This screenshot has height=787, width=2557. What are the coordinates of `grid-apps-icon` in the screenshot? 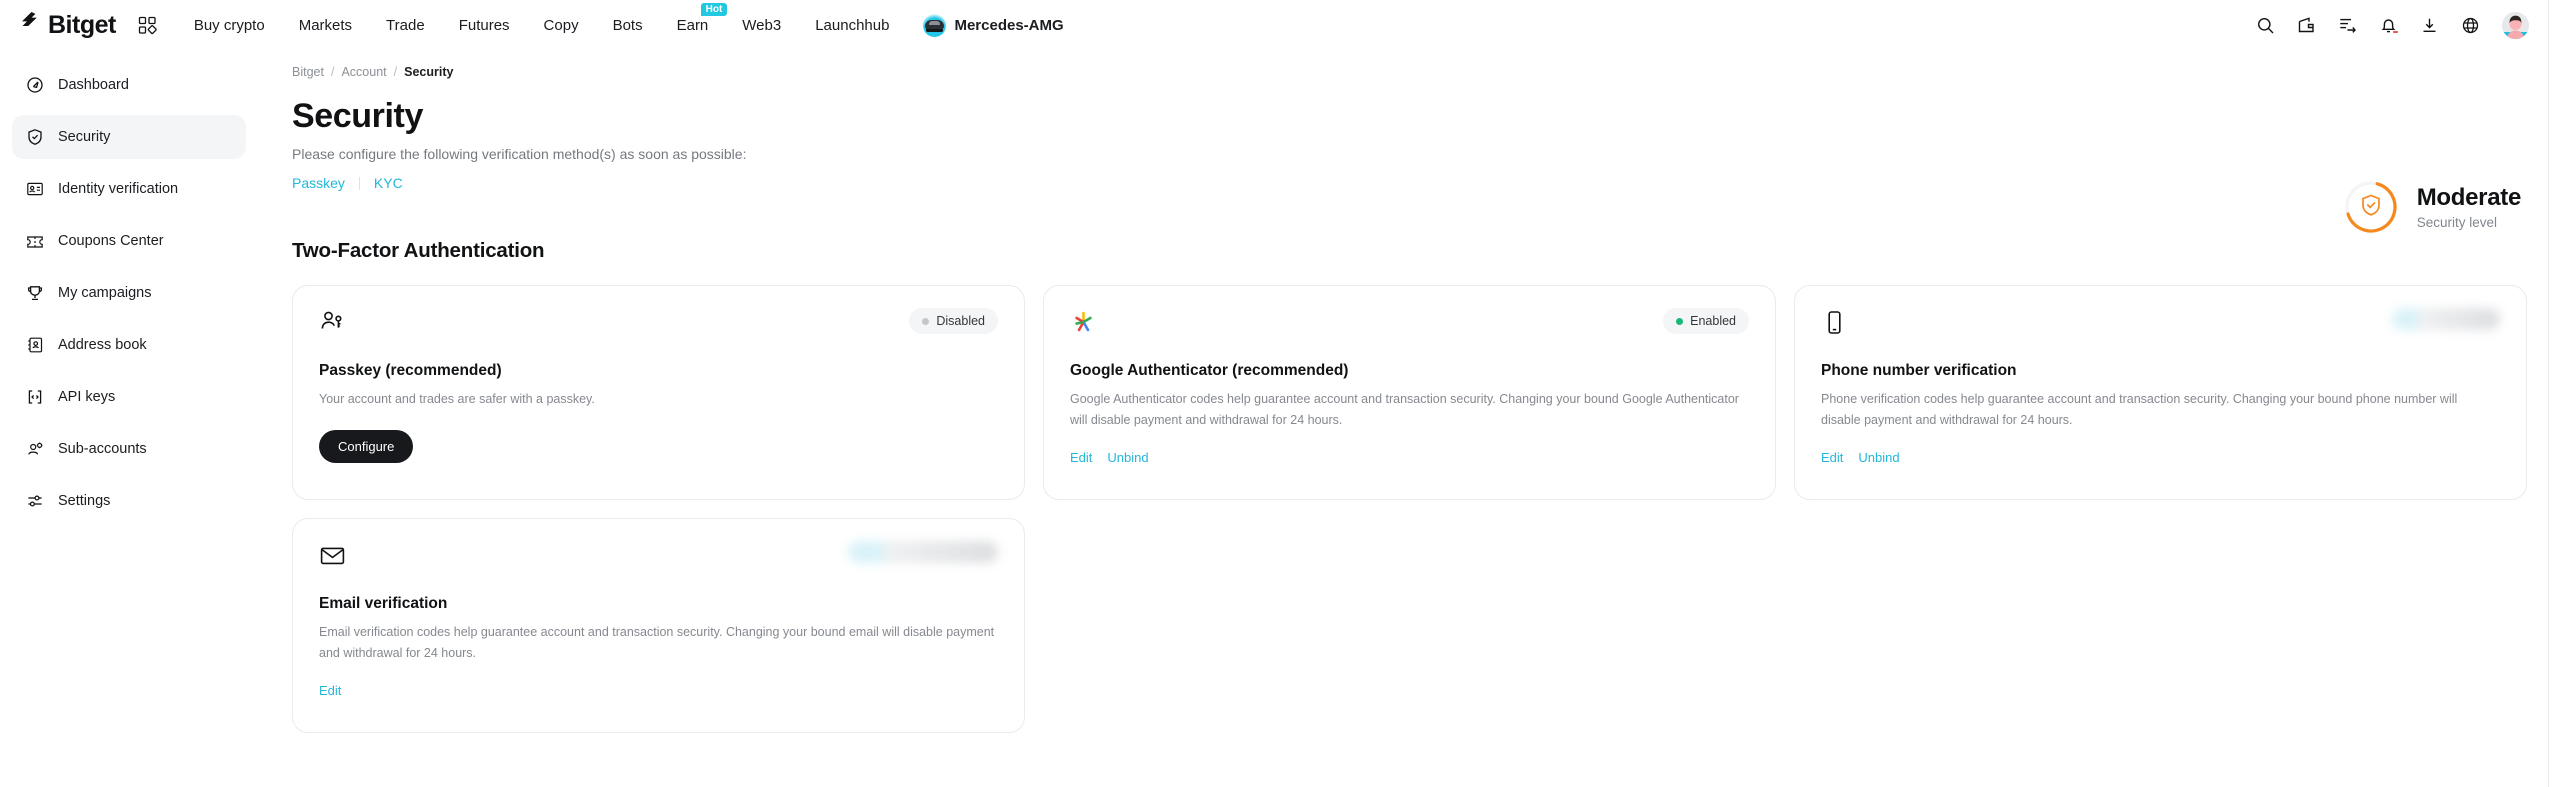 It's located at (147, 25).